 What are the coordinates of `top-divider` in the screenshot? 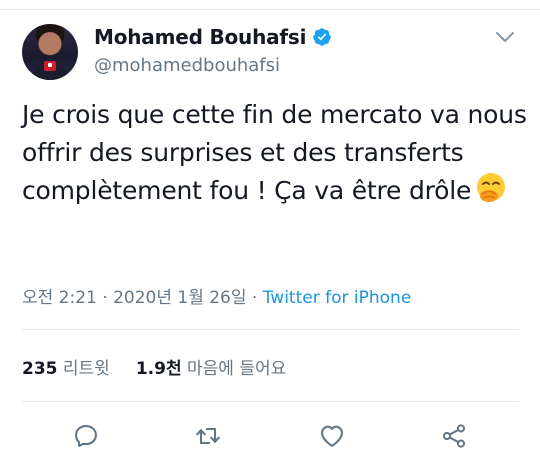 It's located at (270, 5).